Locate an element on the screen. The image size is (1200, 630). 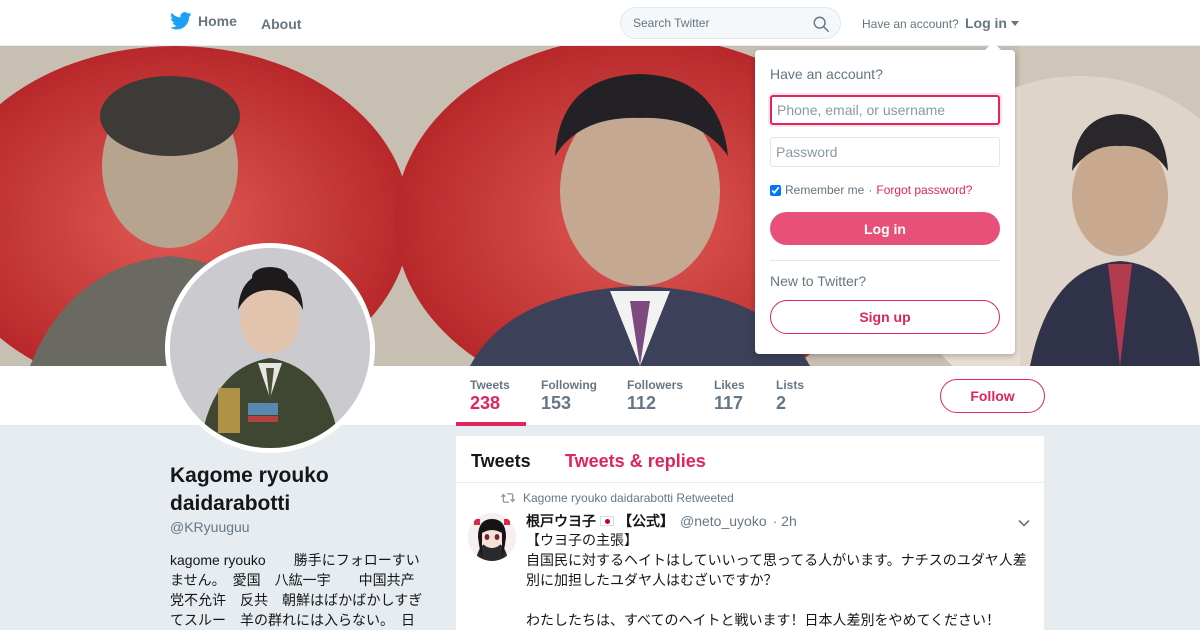
remember-me-label: Remember me is located at coordinates (824, 190).